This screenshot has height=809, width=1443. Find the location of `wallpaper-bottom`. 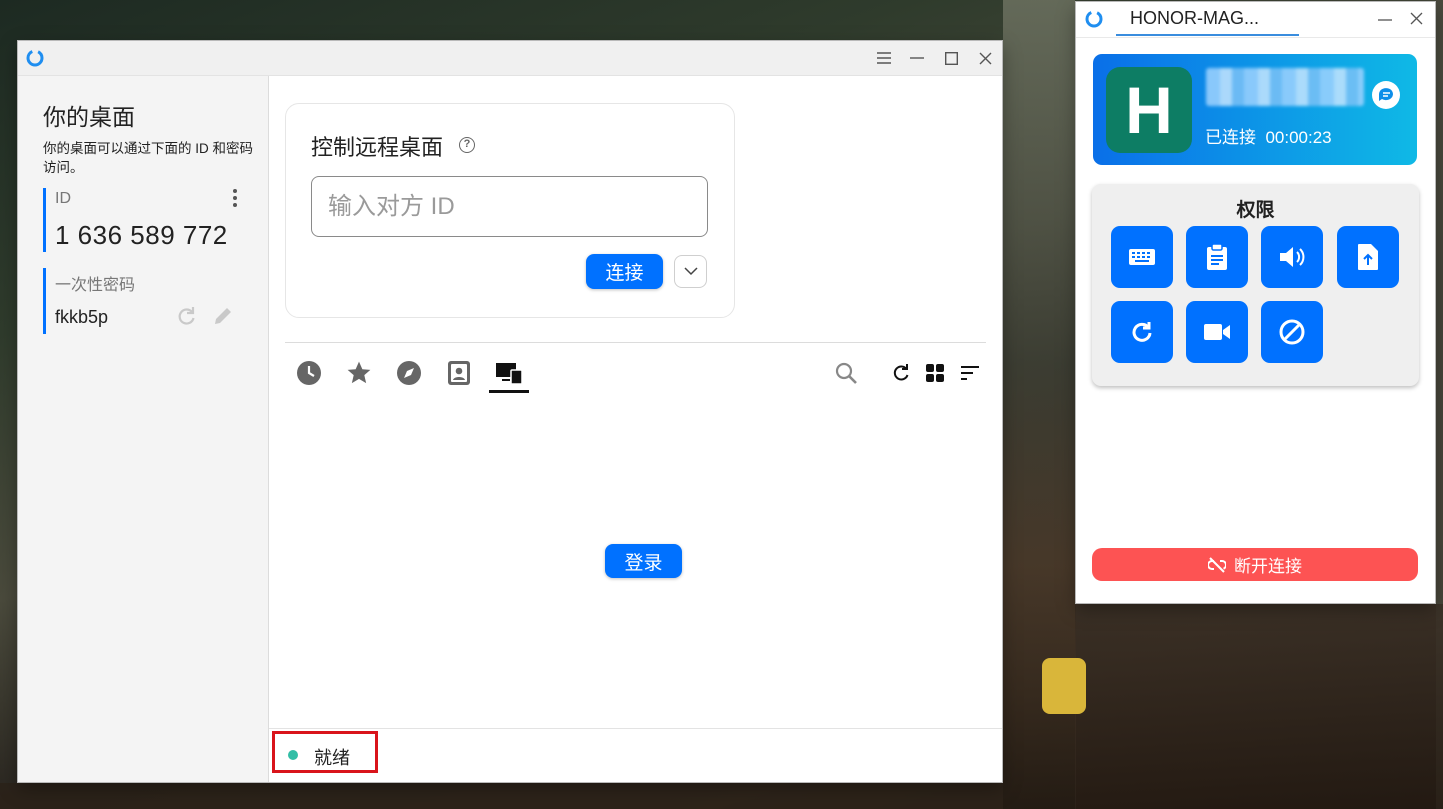

wallpaper-bottom is located at coordinates (501, 796).